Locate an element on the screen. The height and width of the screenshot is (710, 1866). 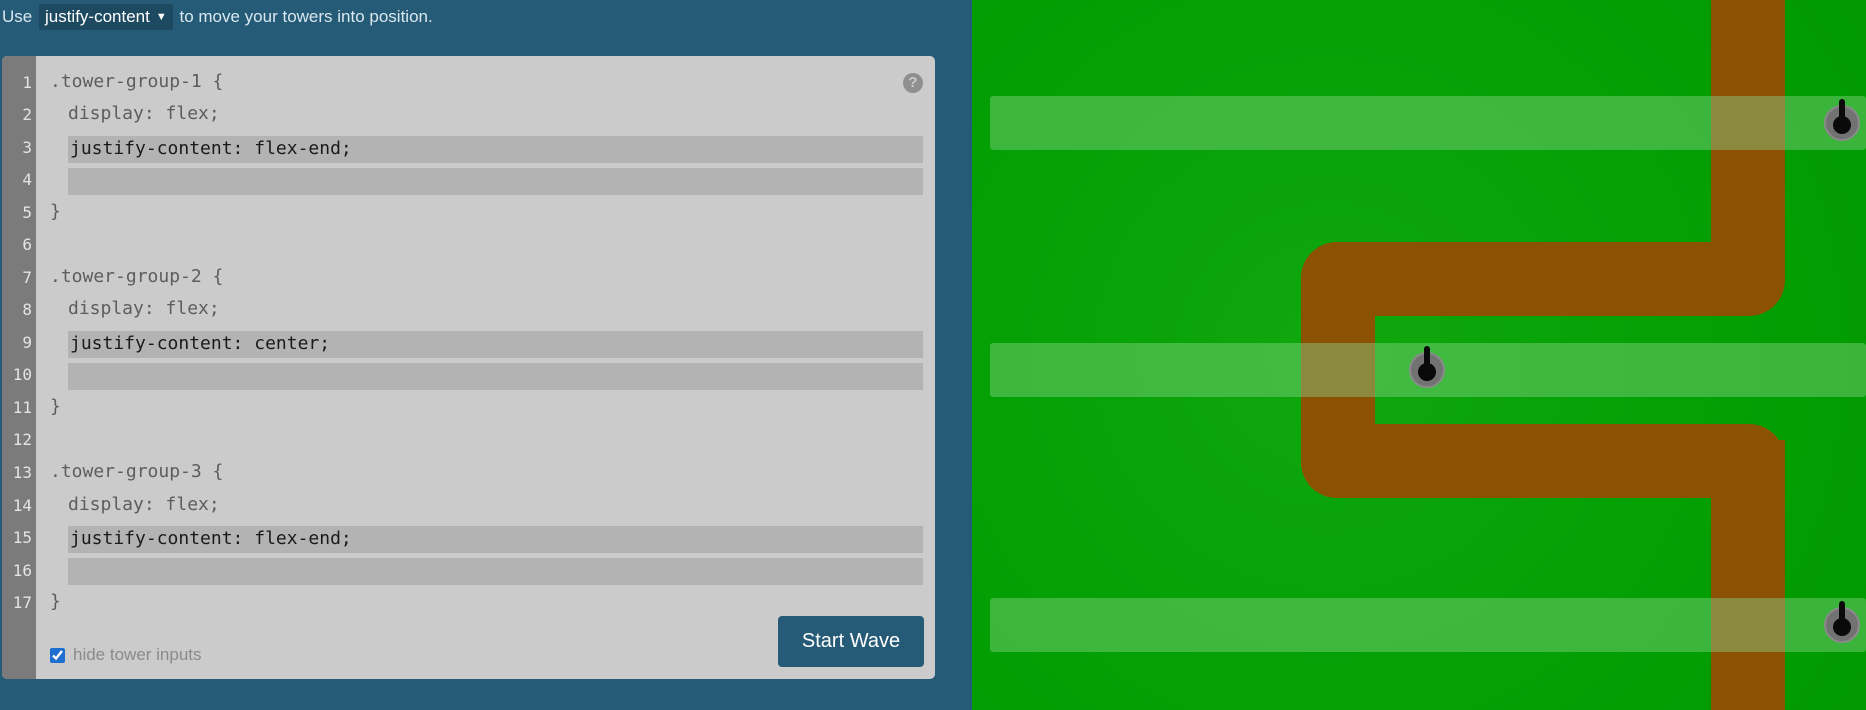
line-number: 3 is located at coordinates (27, 147).